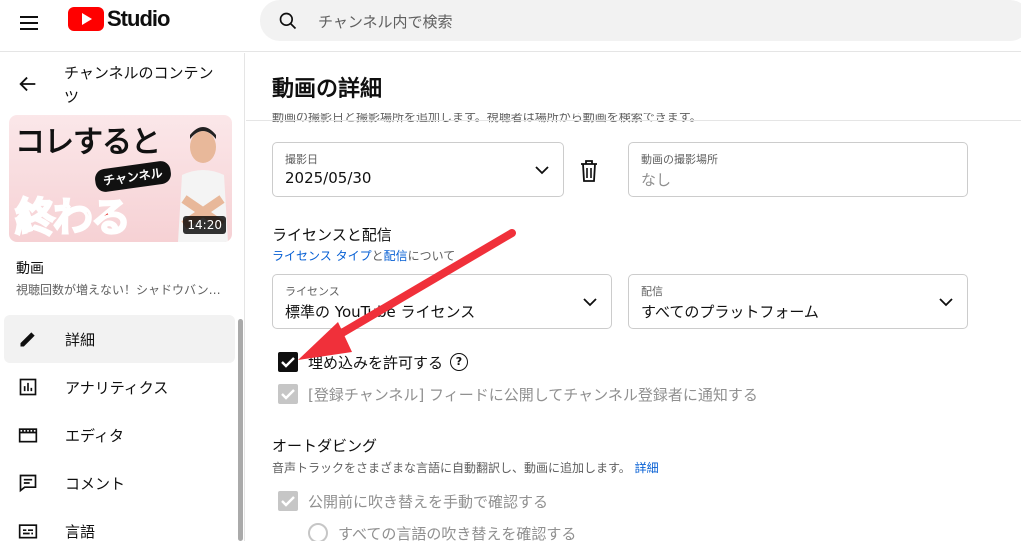 The height and width of the screenshot is (541, 1021). Describe the element at coordinates (652, 291) in the screenshot. I see `field-label: 配信` at that location.